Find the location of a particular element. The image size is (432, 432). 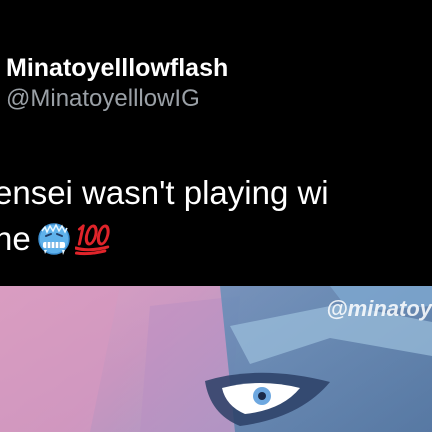

tweet-text-line: ensei wasn't playing wi is located at coordinates (164, 192).